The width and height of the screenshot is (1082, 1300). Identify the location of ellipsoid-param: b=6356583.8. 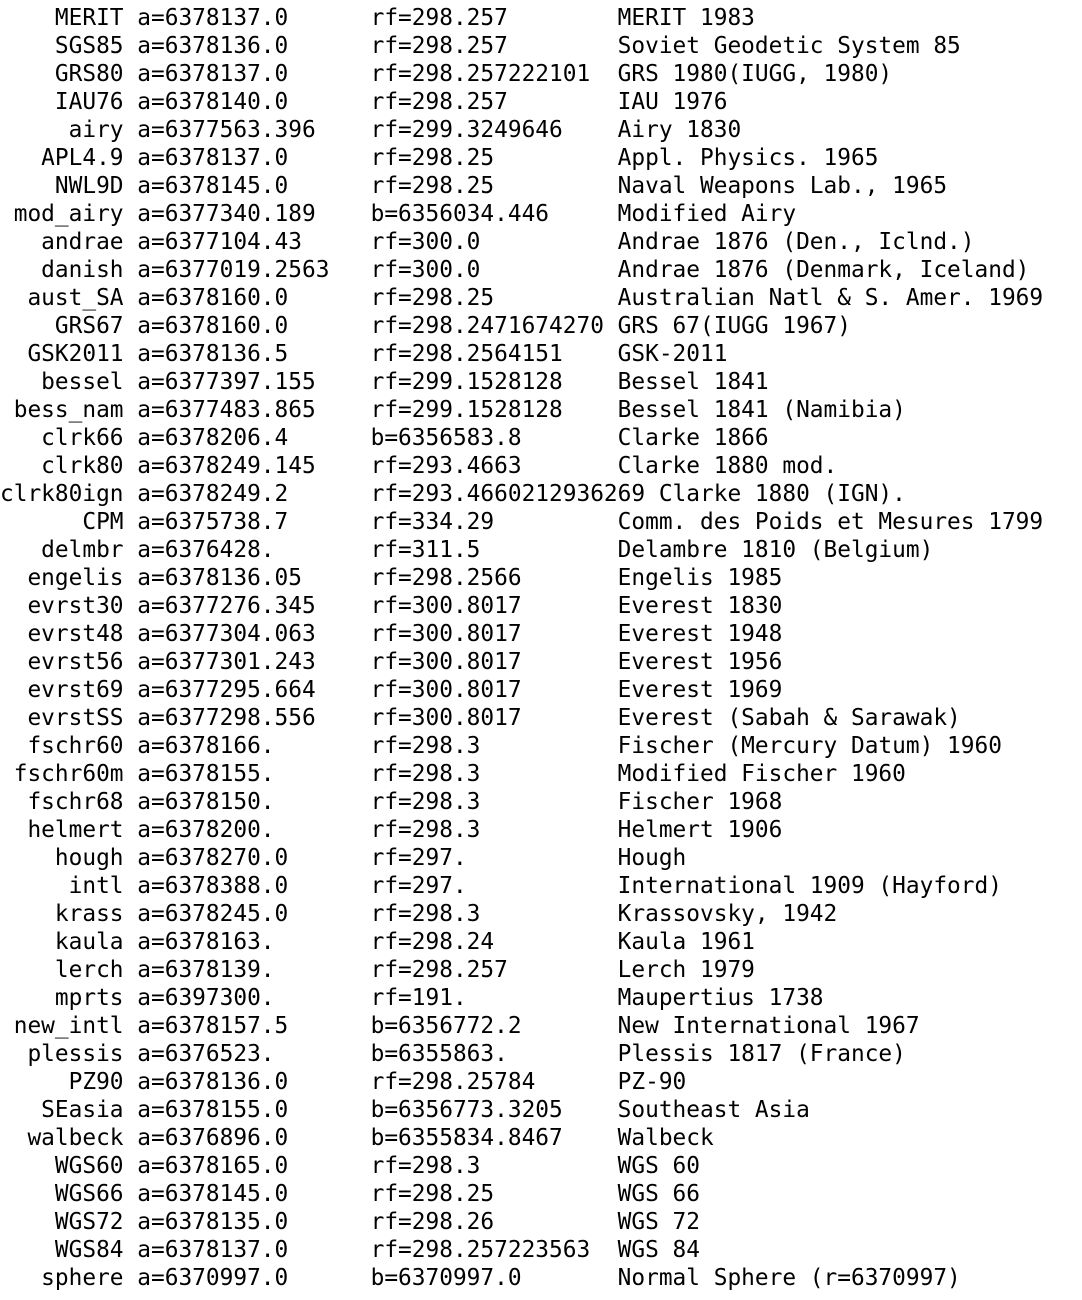
(487, 438).